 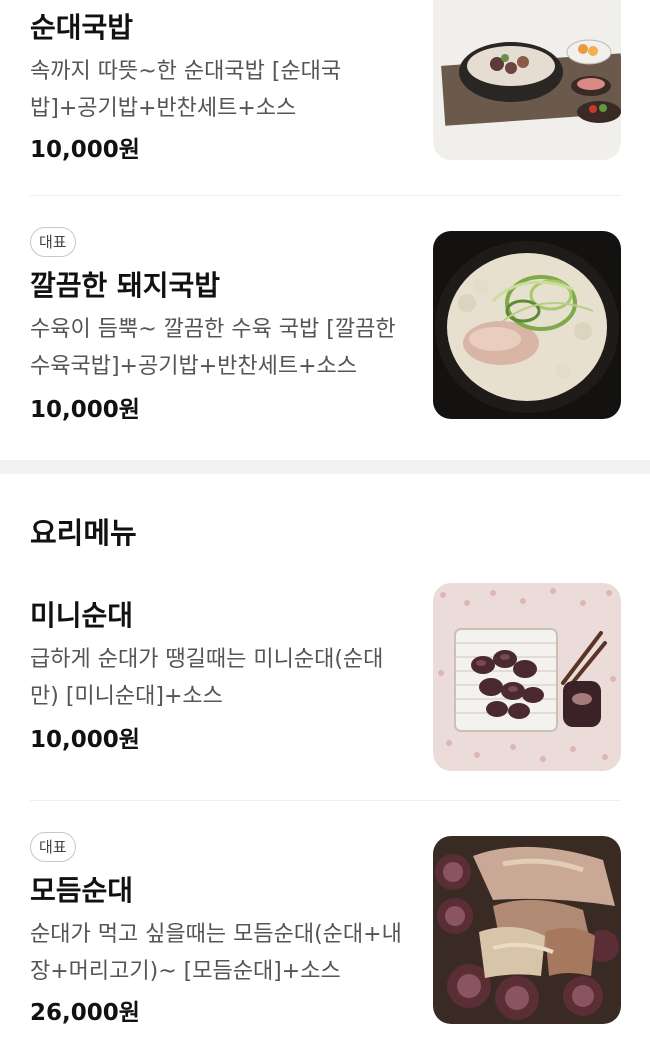 I want to click on menu-item-description: 순대가 먹고 싶을때는 모듬순대(순대+내장+머리고기)~ [모듬순대]+소스, so click(x=216, y=953).